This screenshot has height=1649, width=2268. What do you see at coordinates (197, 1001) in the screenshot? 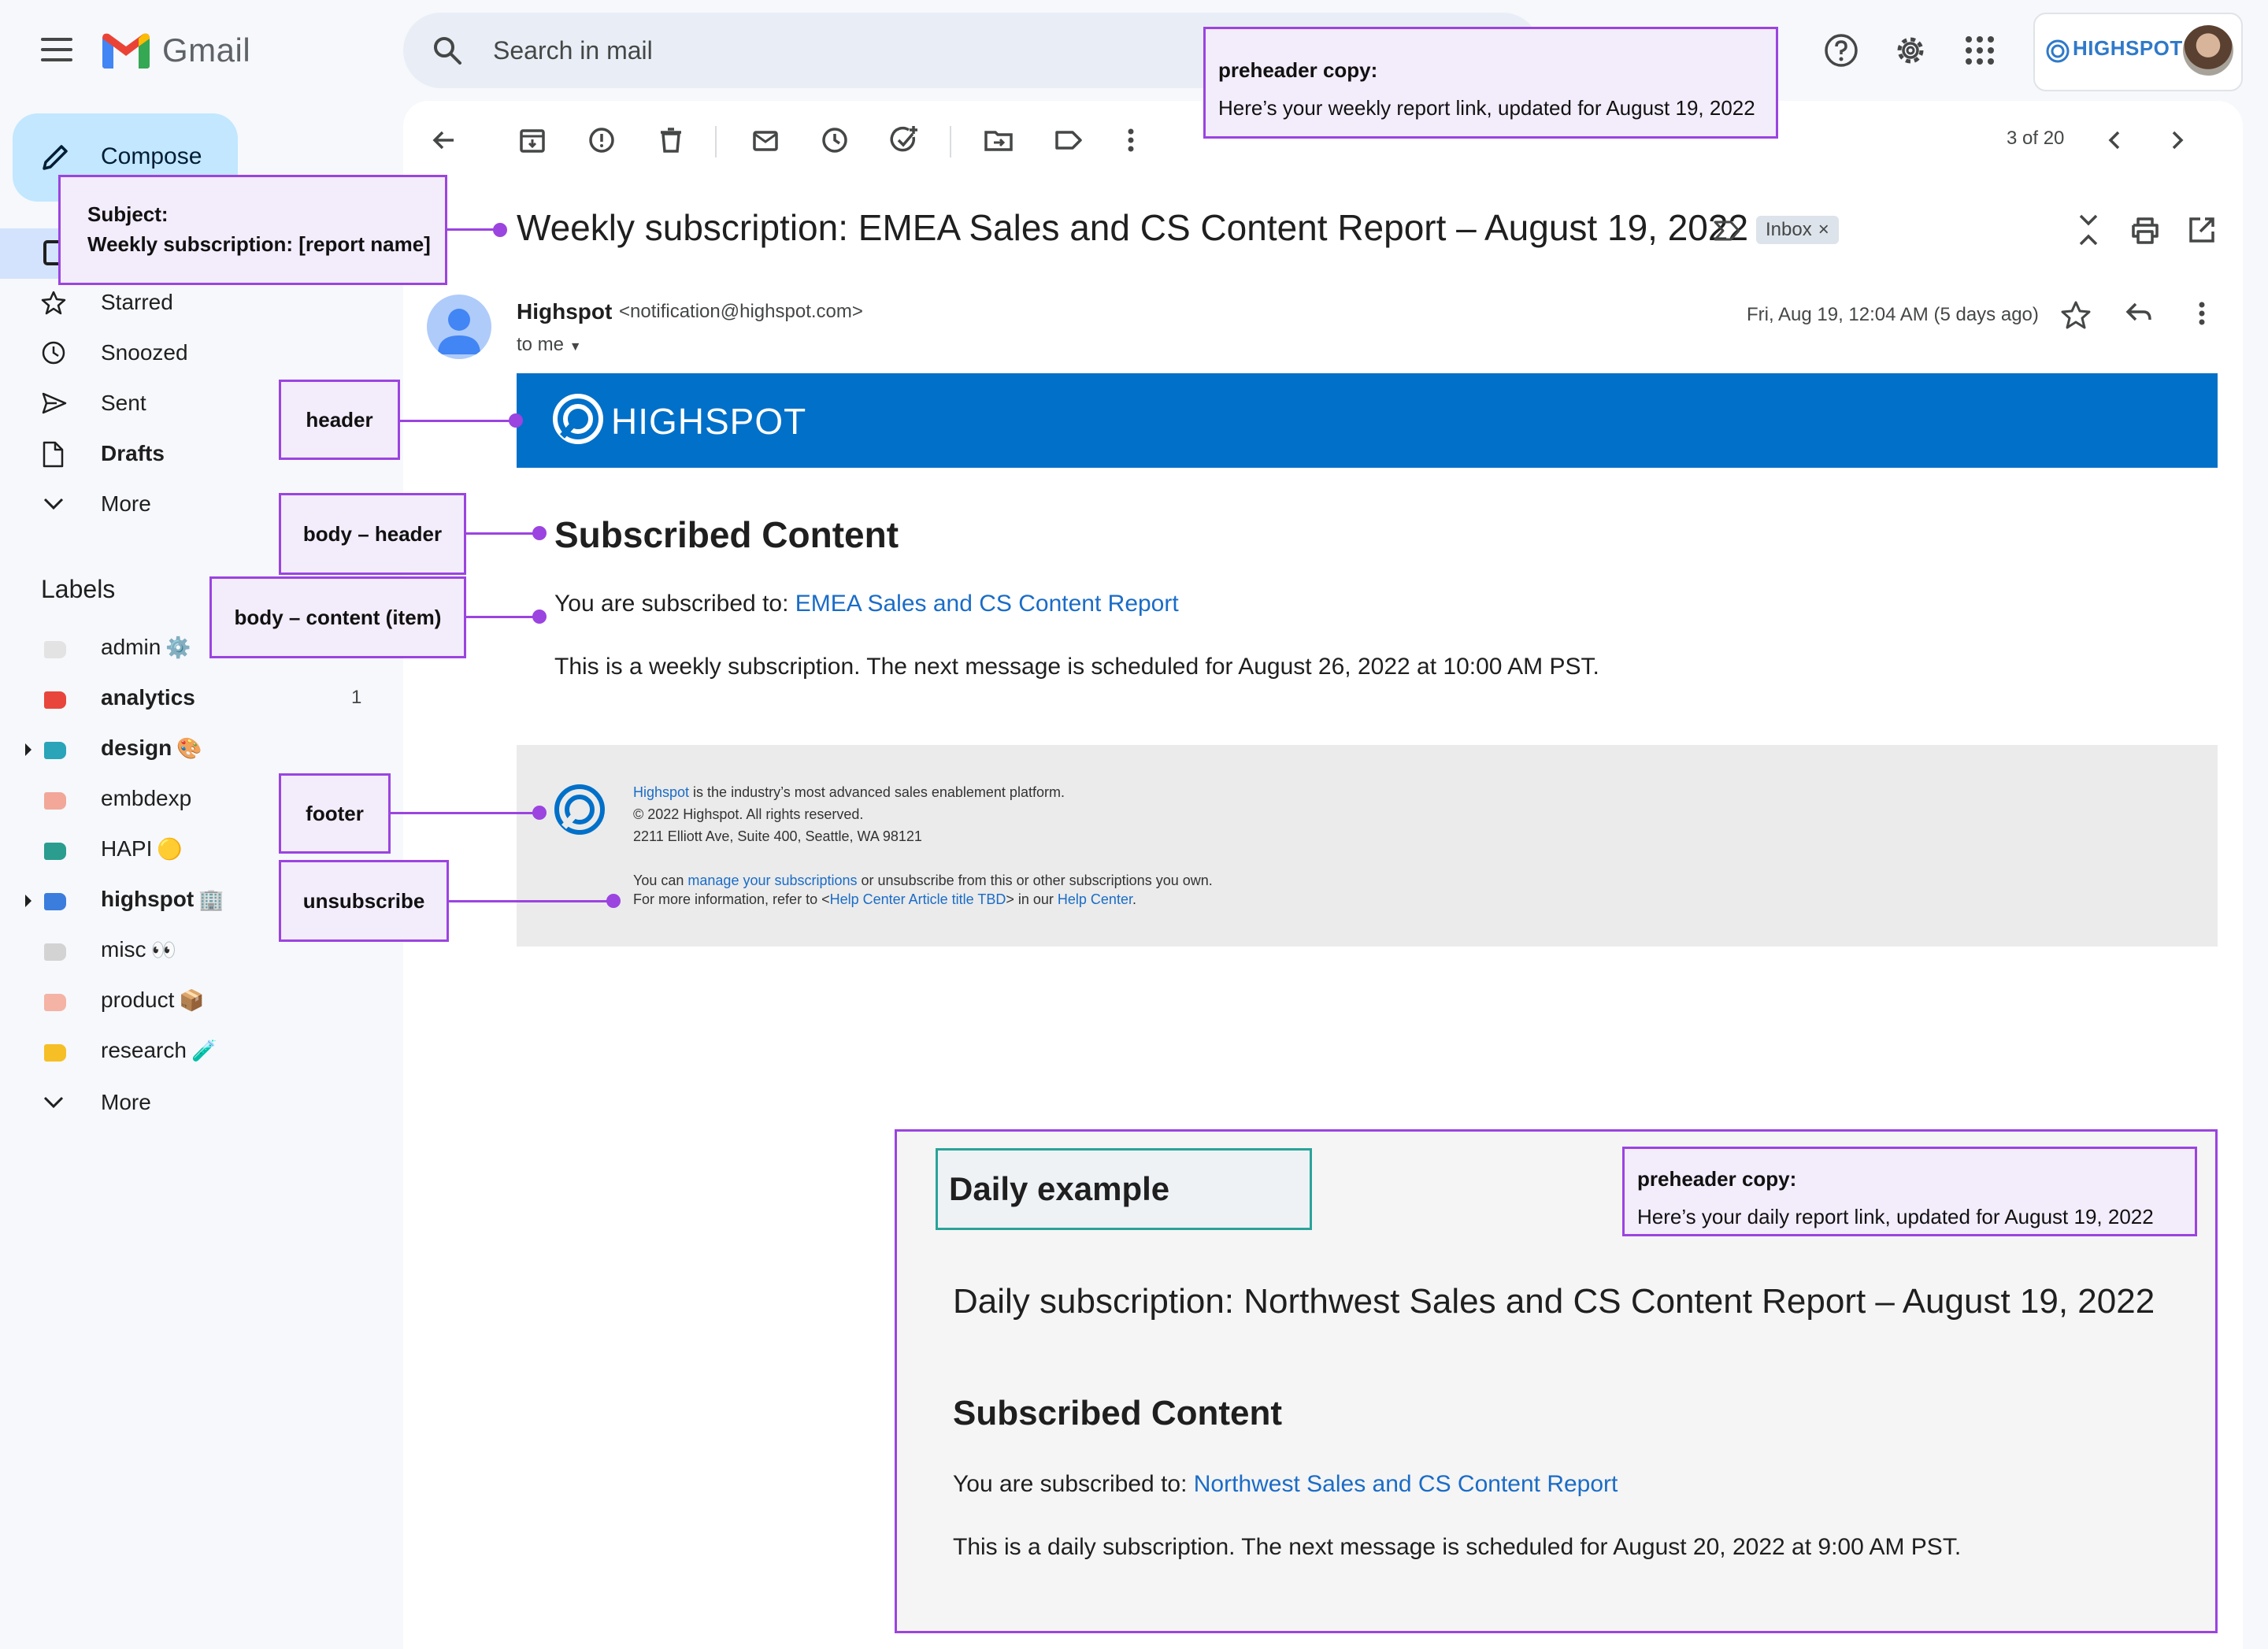
I see `sidebar-label-product: product 📦` at bounding box center [197, 1001].